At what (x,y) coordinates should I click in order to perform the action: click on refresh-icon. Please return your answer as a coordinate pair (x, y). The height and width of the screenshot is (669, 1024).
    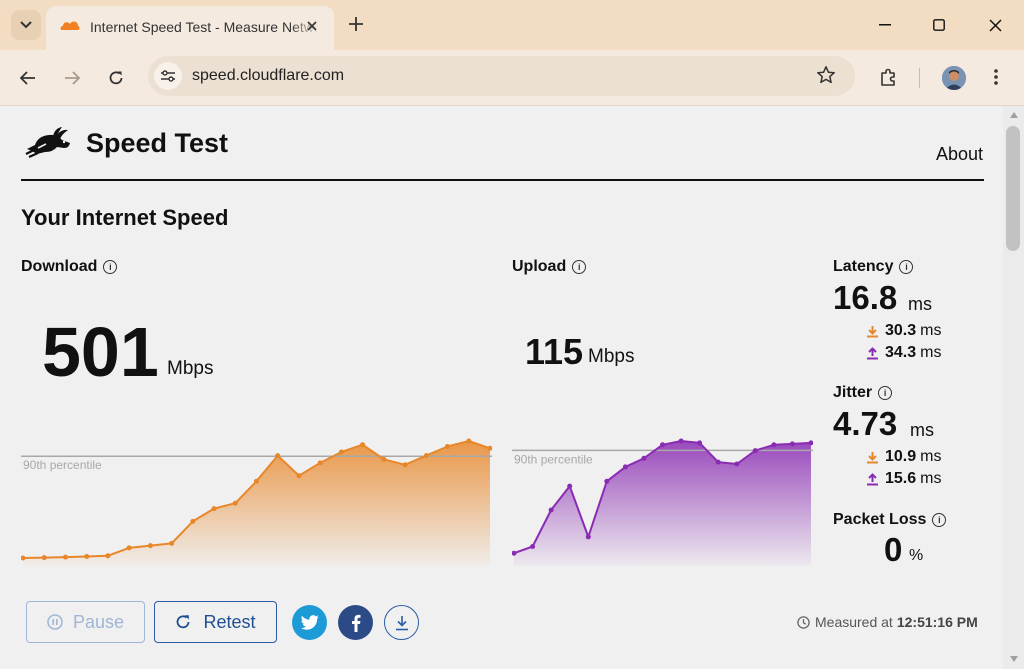
    Looking at the image, I should click on (183, 622).